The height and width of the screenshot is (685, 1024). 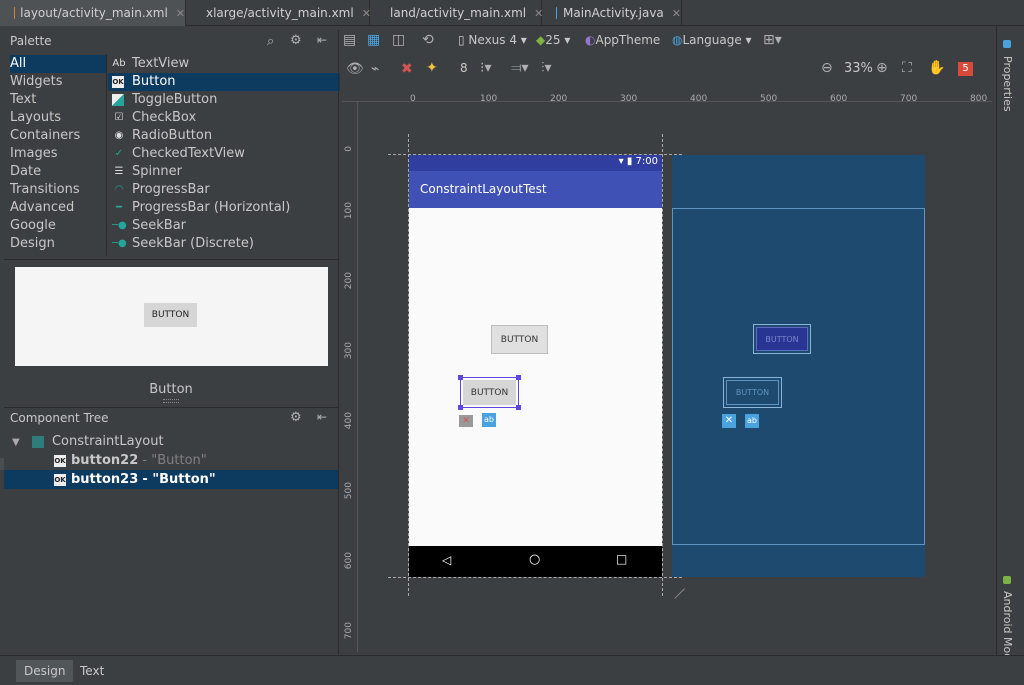 What do you see at coordinates (224, 154) in the screenshot?
I see `palette-item-checkedtextview: ✓ CheckedTextView` at bounding box center [224, 154].